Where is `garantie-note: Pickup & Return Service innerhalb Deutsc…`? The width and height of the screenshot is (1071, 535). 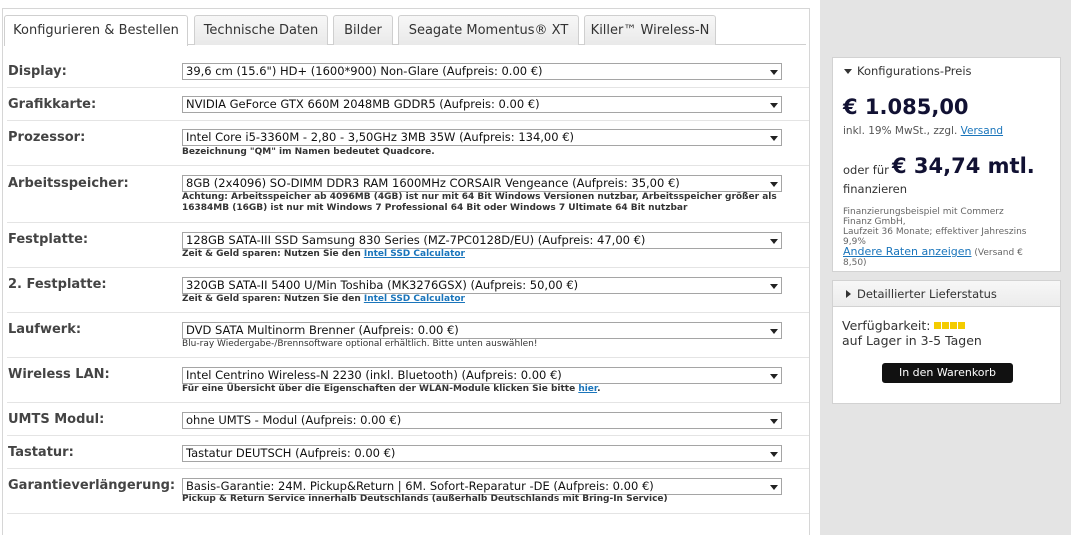
garantie-note: Pickup & Return Service innerhalb Deutsc… is located at coordinates (425, 499).